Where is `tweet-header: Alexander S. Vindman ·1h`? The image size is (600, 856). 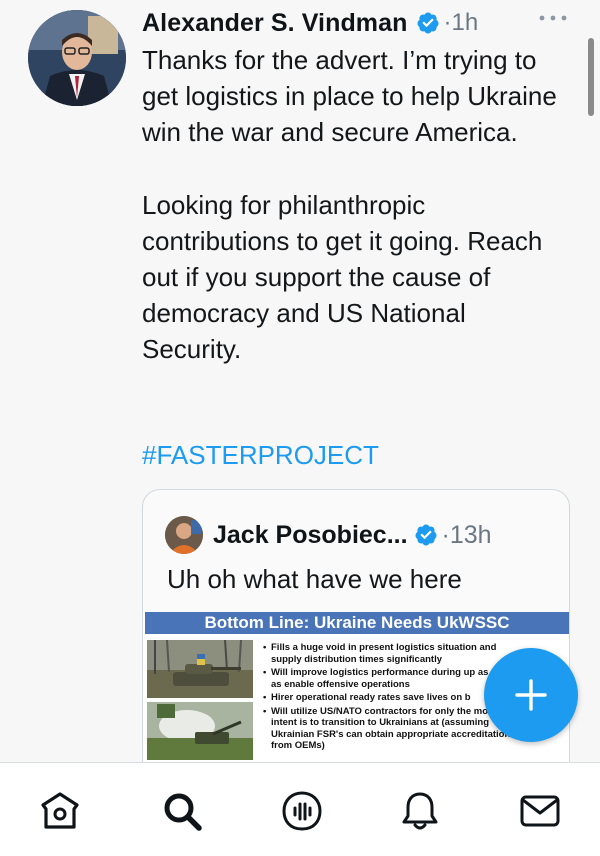 tweet-header: Alexander S. Vindman ·1h is located at coordinates (310, 23).